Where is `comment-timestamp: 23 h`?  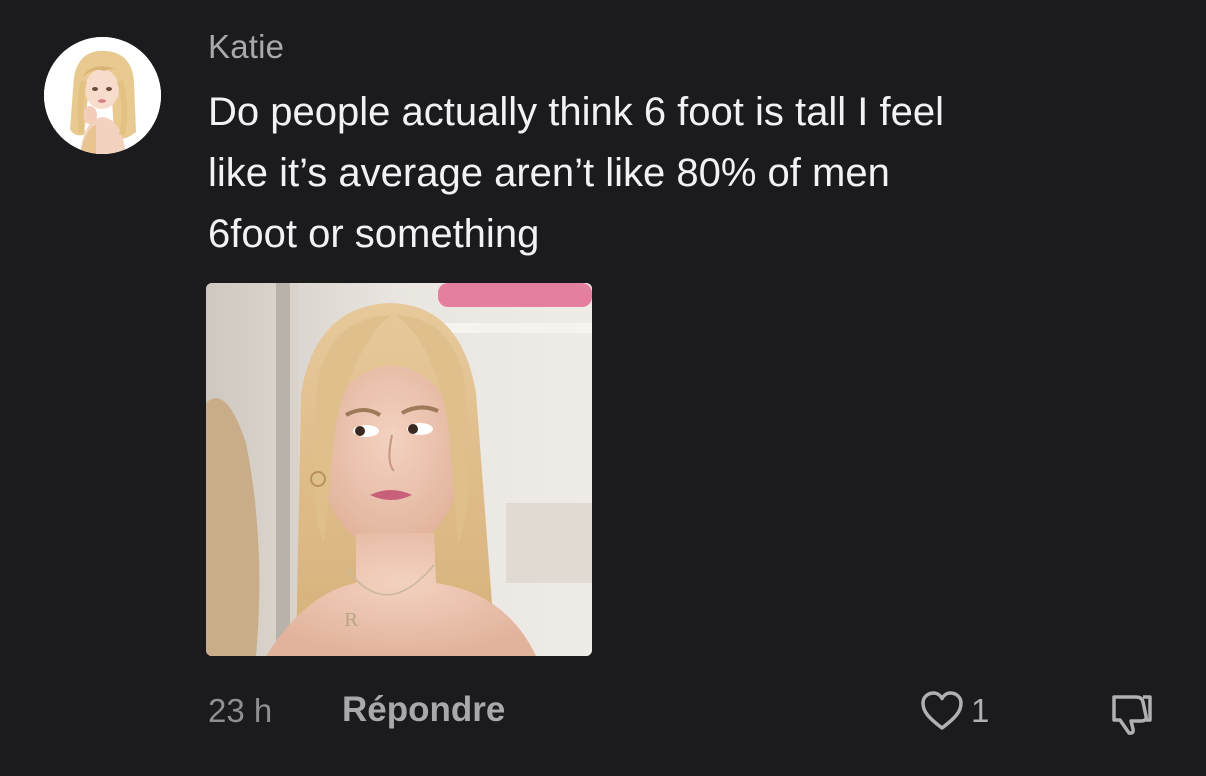
comment-timestamp: 23 h is located at coordinates (240, 710).